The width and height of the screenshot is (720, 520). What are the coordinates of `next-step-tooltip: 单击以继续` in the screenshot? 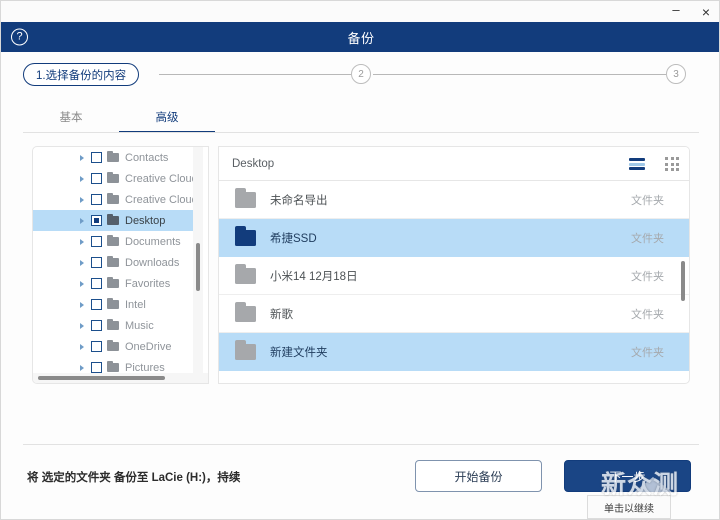 It's located at (629, 507).